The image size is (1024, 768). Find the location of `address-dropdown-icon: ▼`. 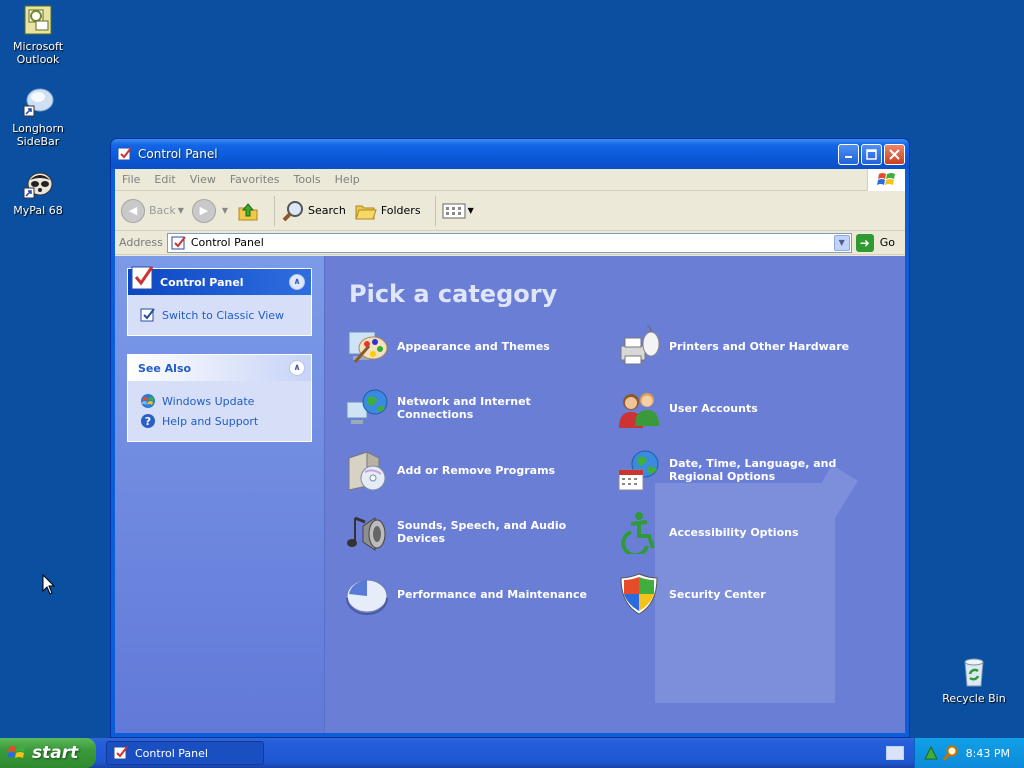

address-dropdown-icon: ▼ is located at coordinates (841, 242).